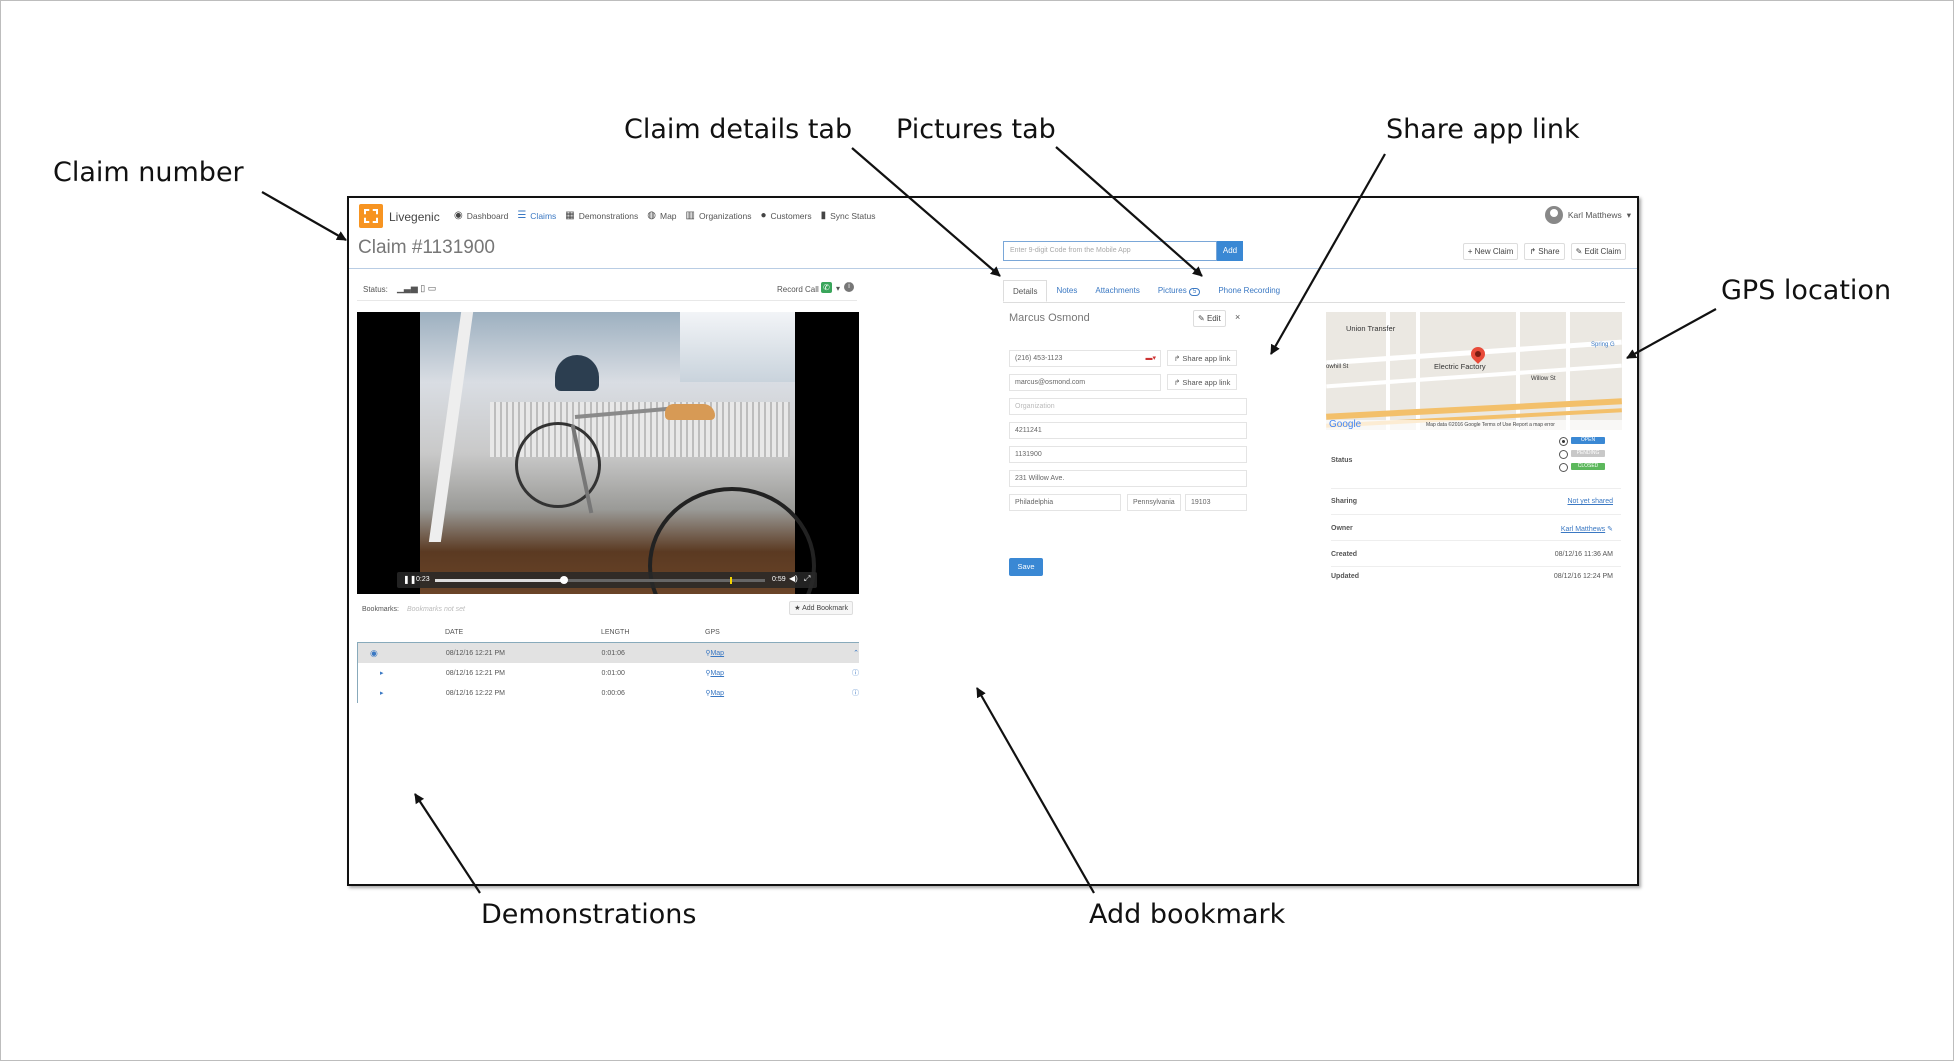 Image resolution: width=1954 pixels, height=1061 pixels. I want to click on status-open-radio, so click(1563, 441).